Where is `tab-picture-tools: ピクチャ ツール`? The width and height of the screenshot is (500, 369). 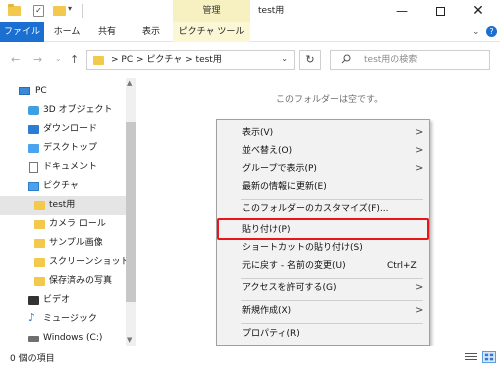
tab-picture-tools: ピクチャ ツール is located at coordinates (211, 32).